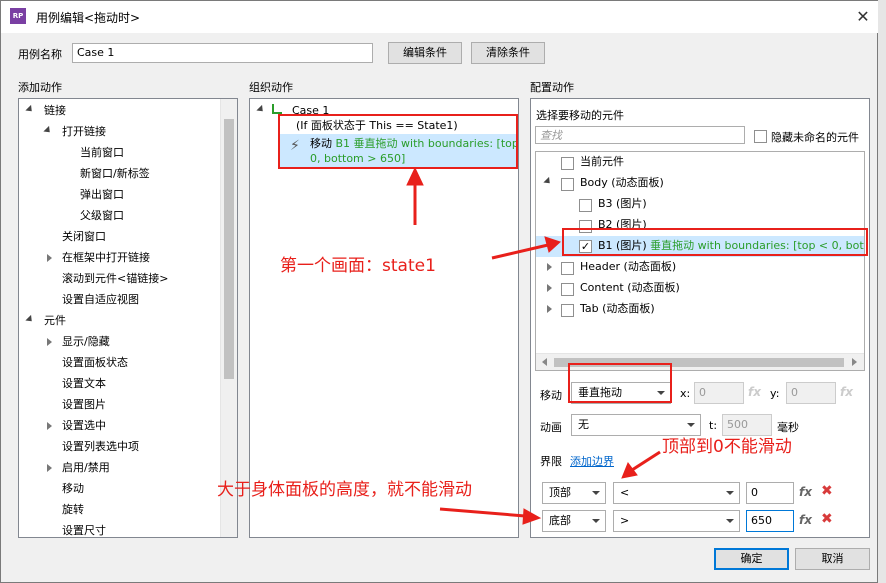  Describe the element at coordinates (646, 461) in the screenshot. I see `arrow-down-left-line` at that location.